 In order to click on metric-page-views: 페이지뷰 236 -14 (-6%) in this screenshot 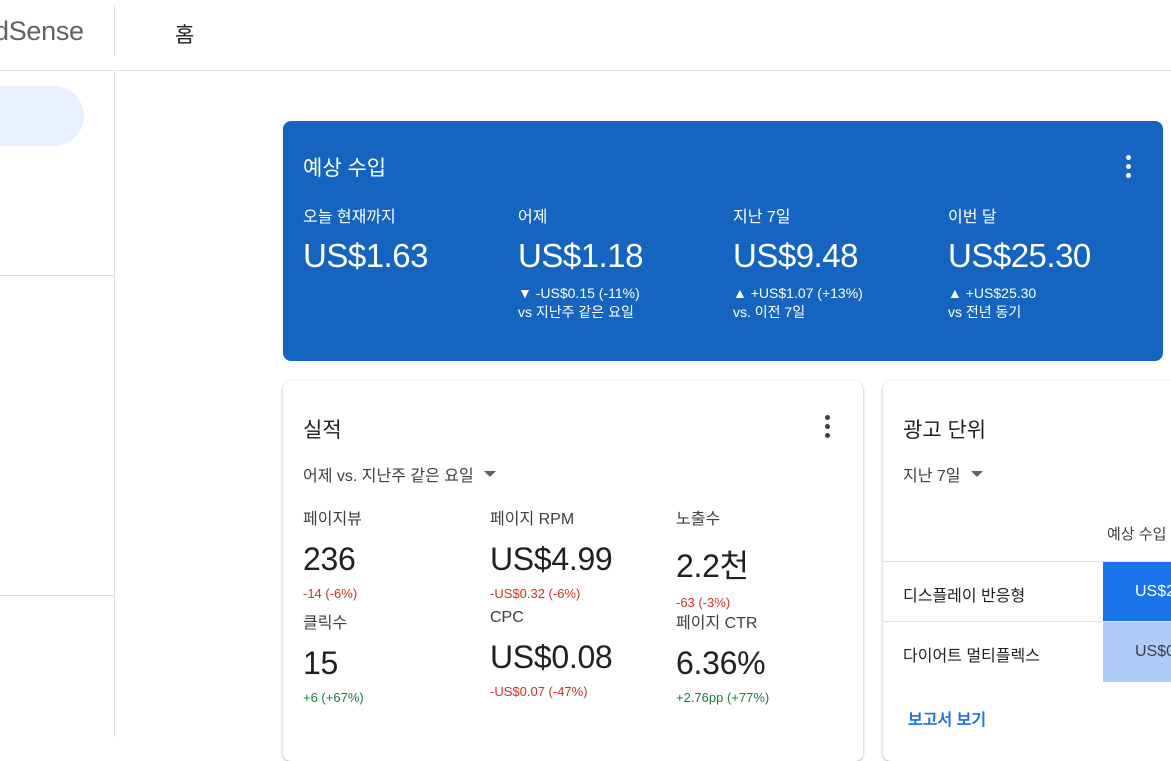, I will do `click(393, 553)`.